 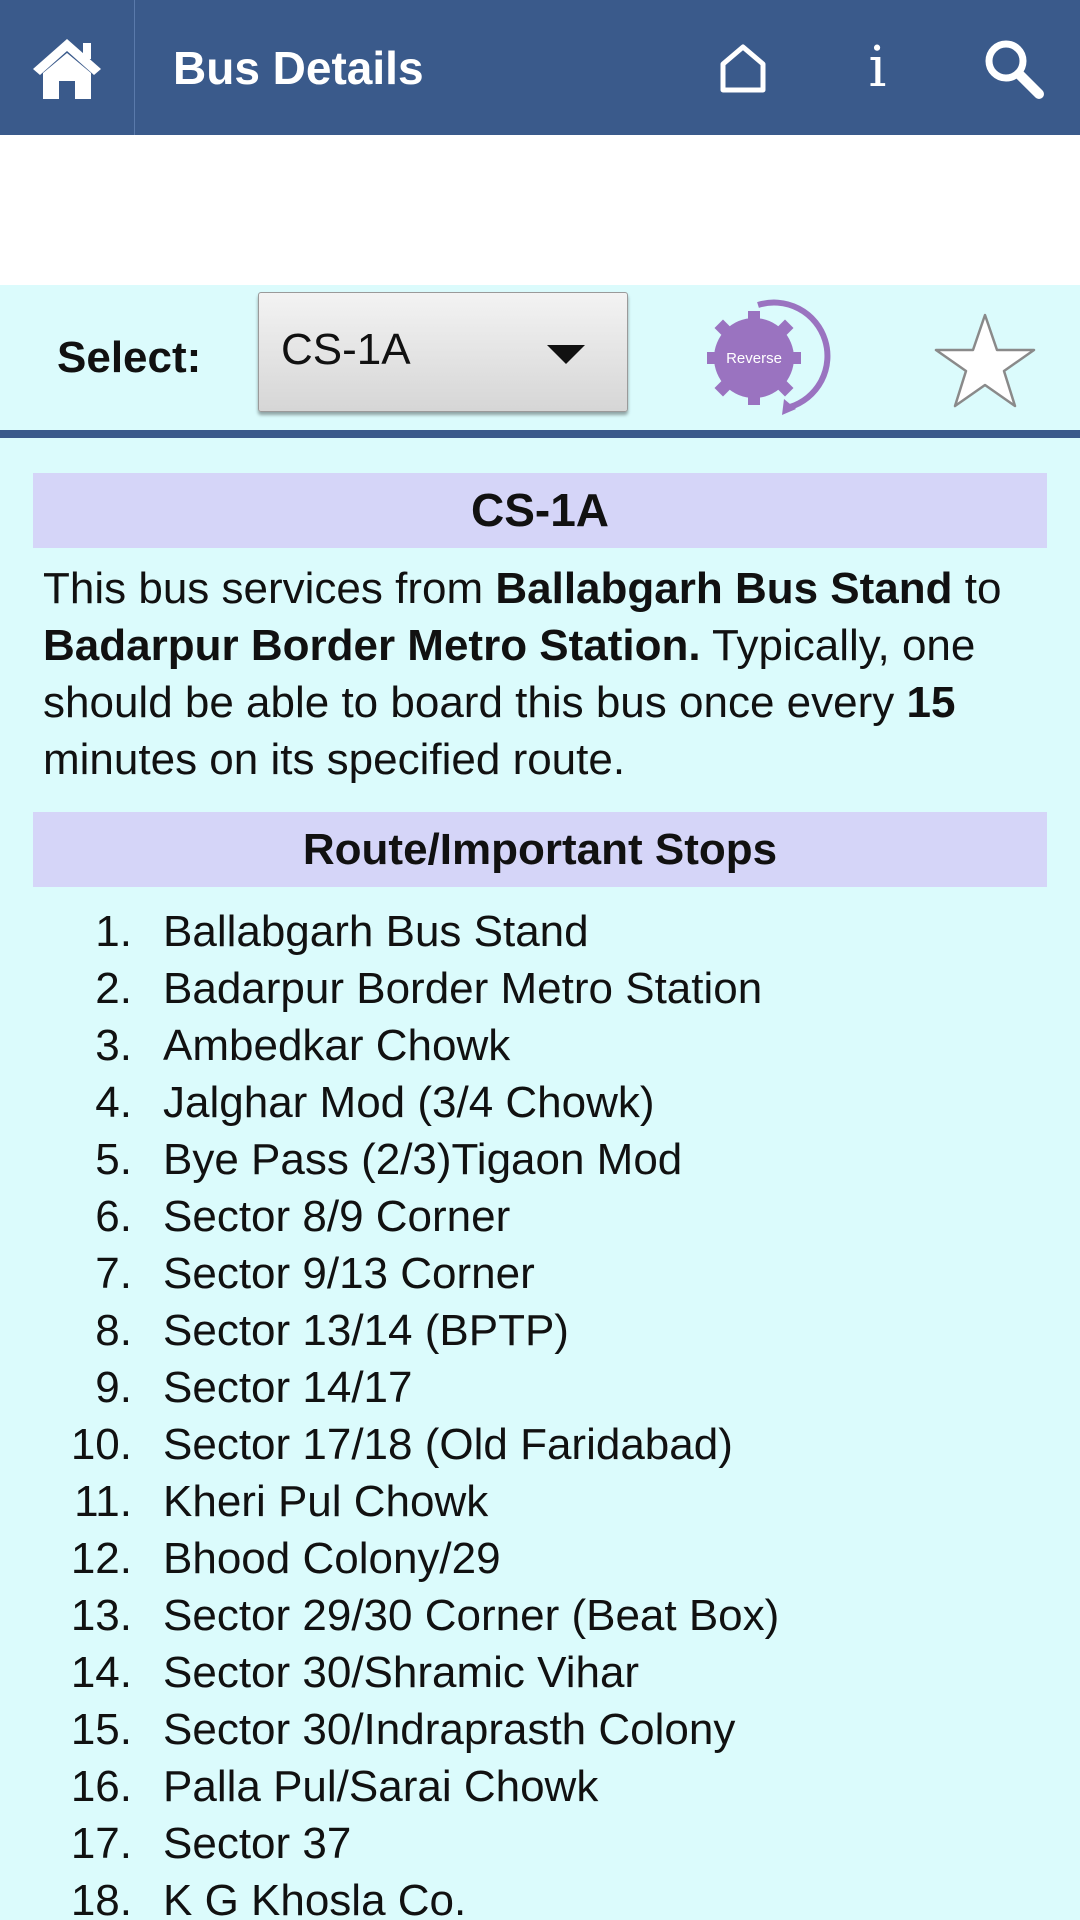 What do you see at coordinates (298, 67) in the screenshot?
I see `page-title: Bus Details` at bounding box center [298, 67].